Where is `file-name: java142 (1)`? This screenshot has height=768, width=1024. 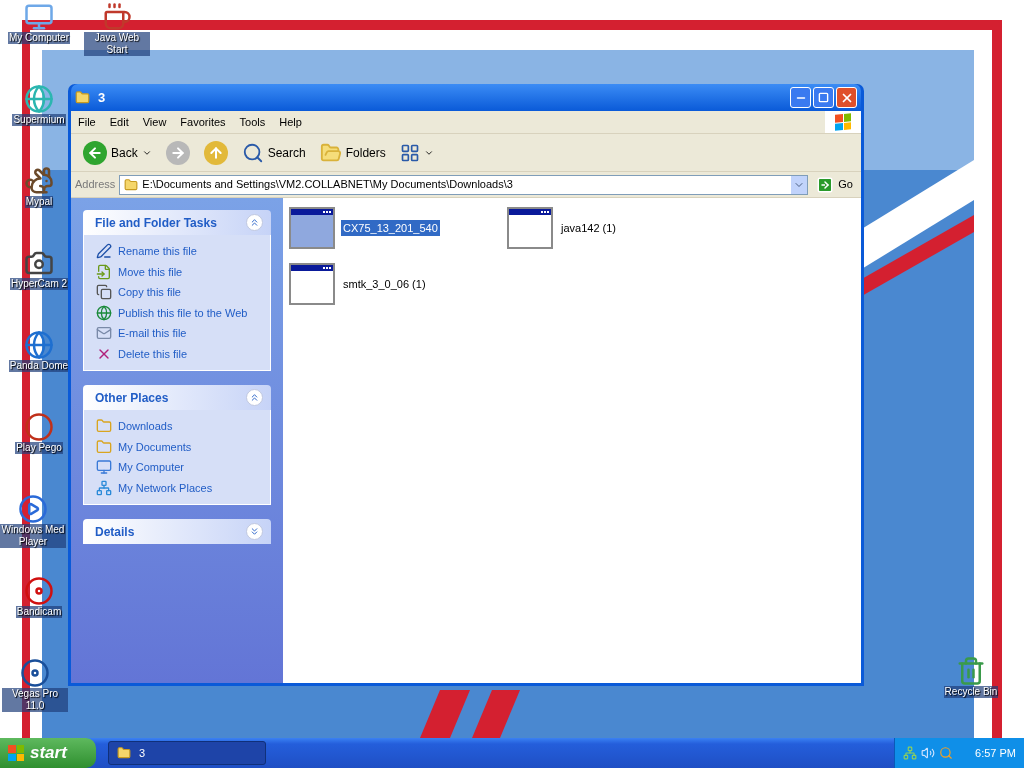 file-name: java142 (1) is located at coordinates (589, 228).